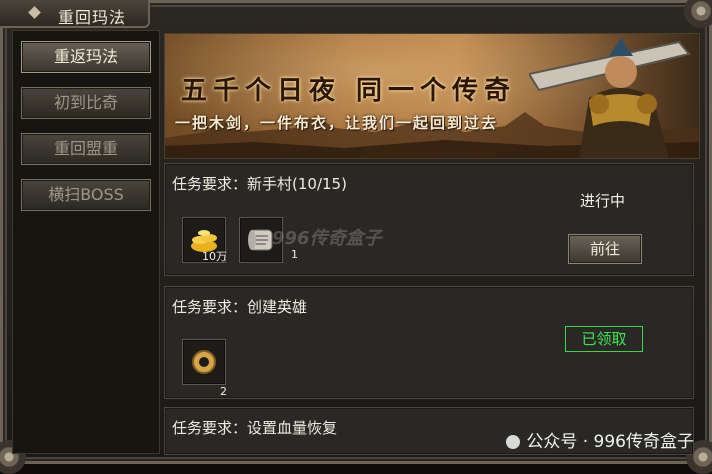 Image resolution: width=712 pixels, height=474 pixels. What do you see at coordinates (34, 12) in the screenshot?
I see `diamond-icon` at bounding box center [34, 12].